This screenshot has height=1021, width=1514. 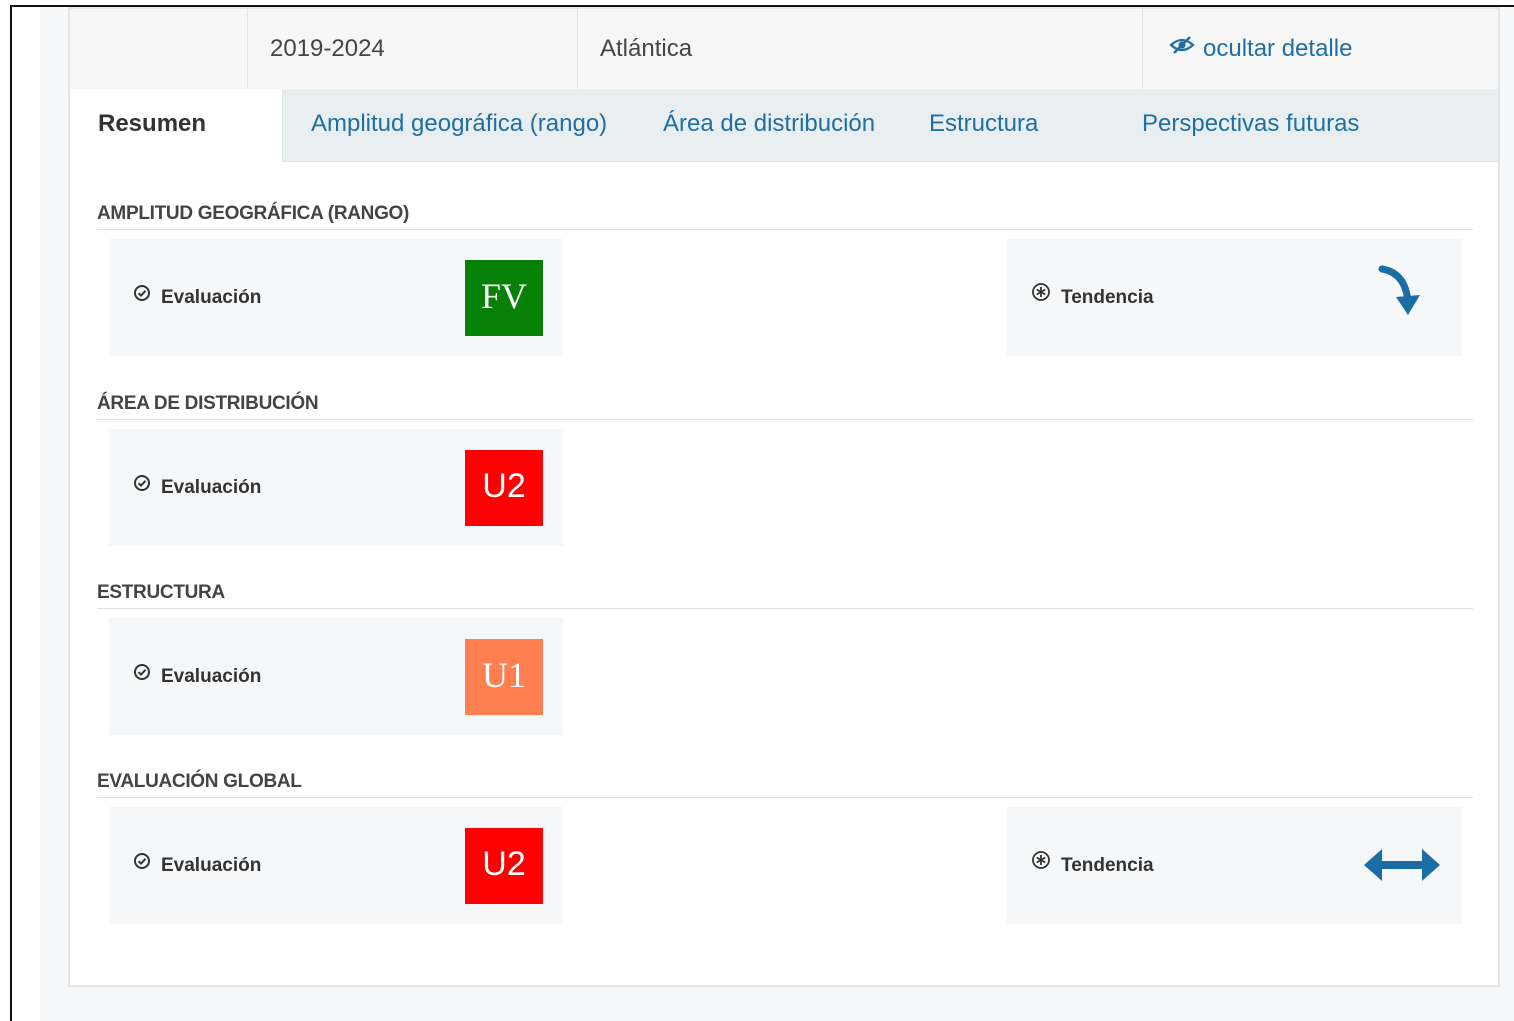 What do you see at coordinates (785, 214) in the screenshot?
I see `section-title: AMPLITUD GEOGRÁFICA (RANGO)` at bounding box center [785, 214].